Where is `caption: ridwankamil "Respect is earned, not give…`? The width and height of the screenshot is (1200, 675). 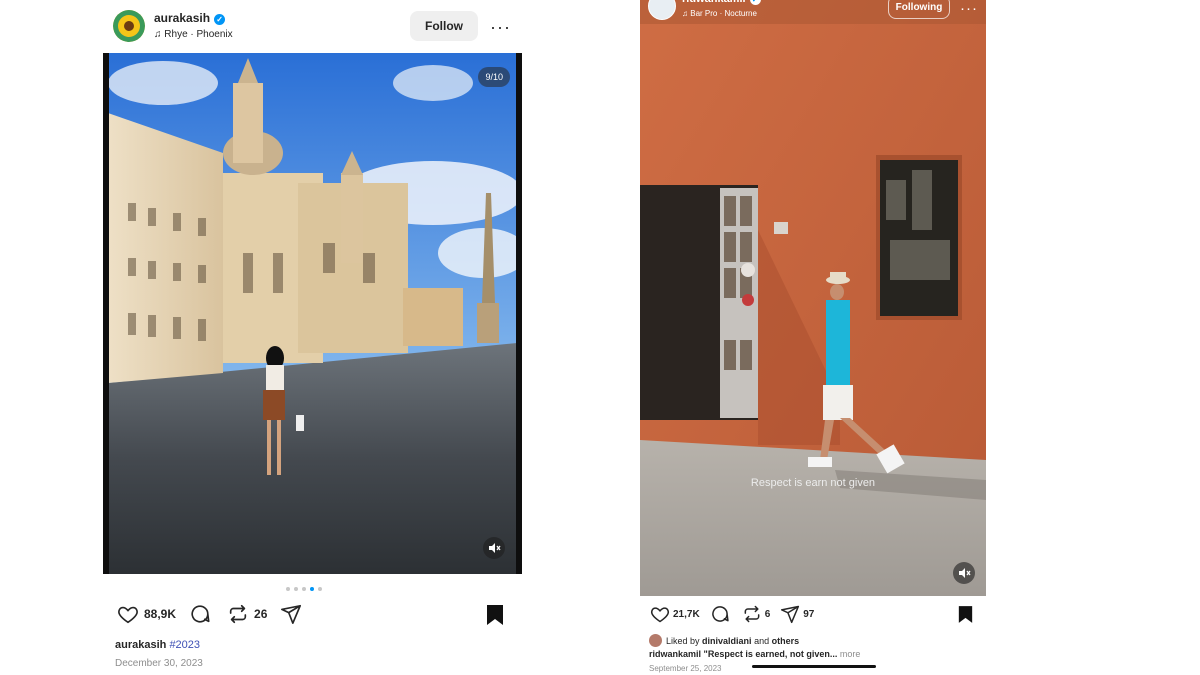
caption: ridwankamil "Respect is earned, not give… is located at coordinates (754, 654).